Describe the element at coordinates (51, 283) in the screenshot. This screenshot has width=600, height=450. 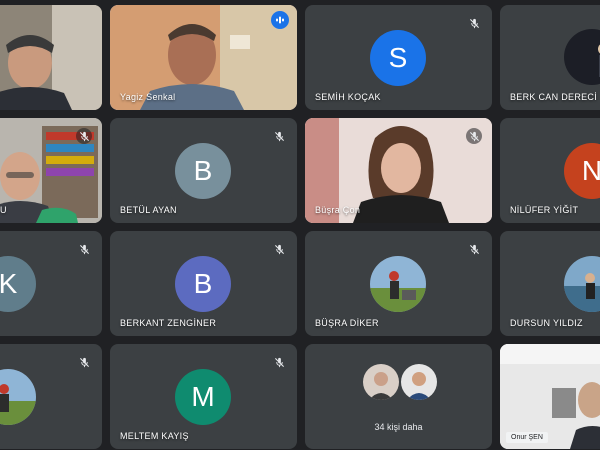
I see `participant-tile-avatar: K` at that location.